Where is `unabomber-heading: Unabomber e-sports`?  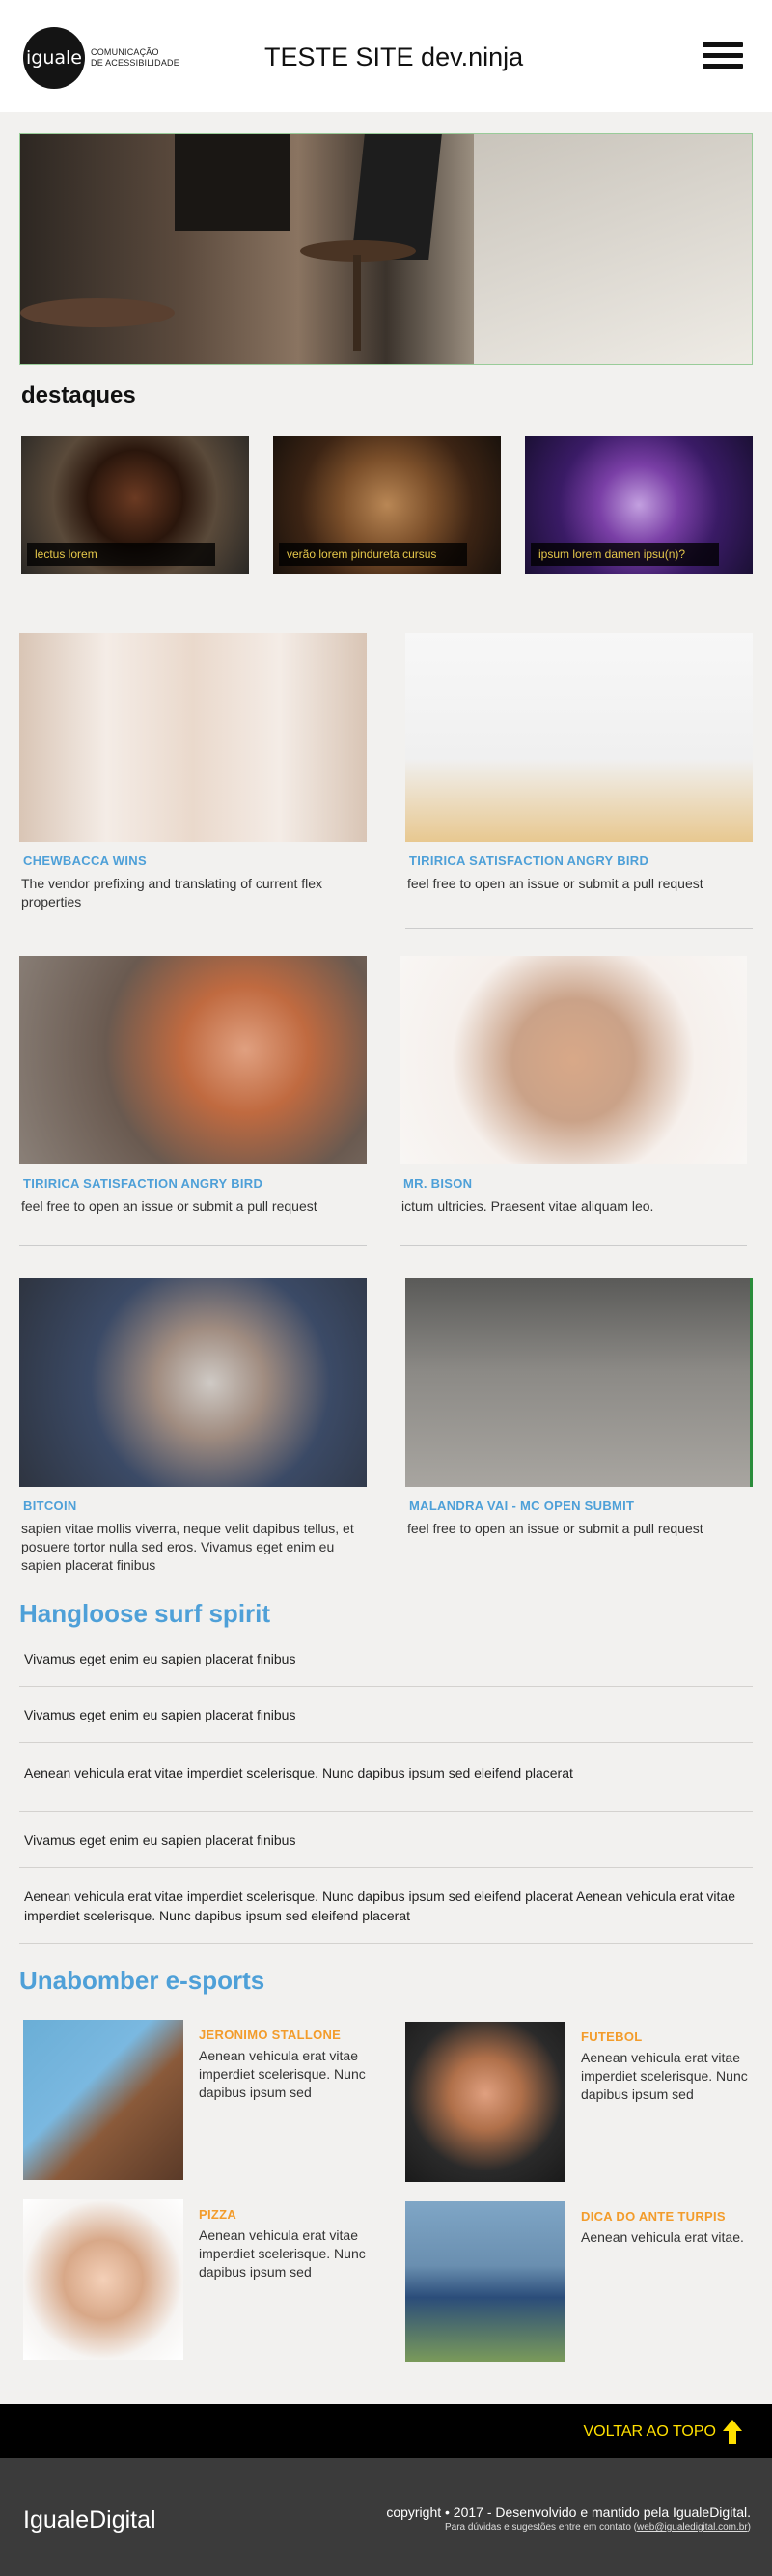
unabomber-heading: Unabomber e-sports is located at coordinates (142, 1981).